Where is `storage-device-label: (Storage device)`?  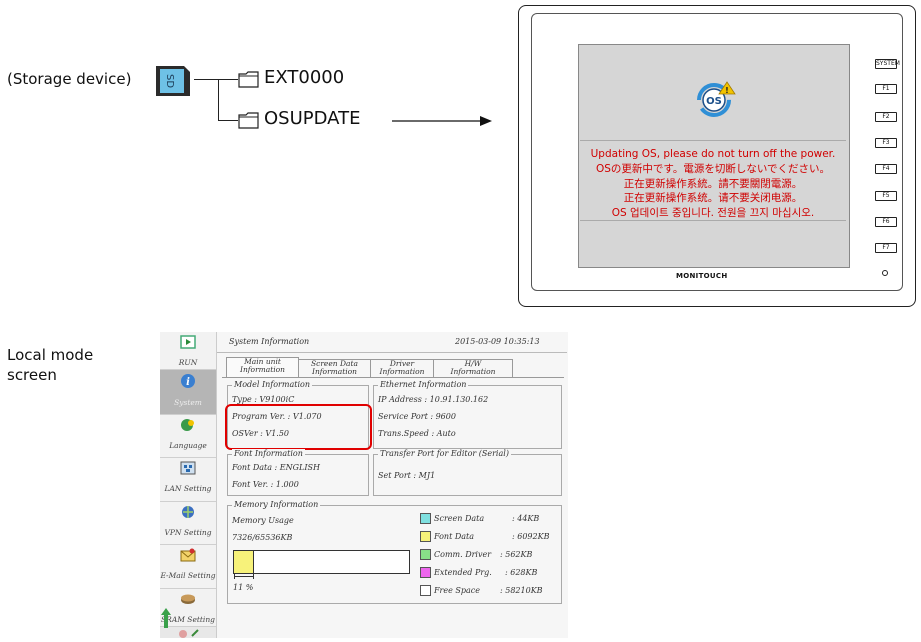 storage-device-label: (Storage device) is located at coordinates (69, 79).